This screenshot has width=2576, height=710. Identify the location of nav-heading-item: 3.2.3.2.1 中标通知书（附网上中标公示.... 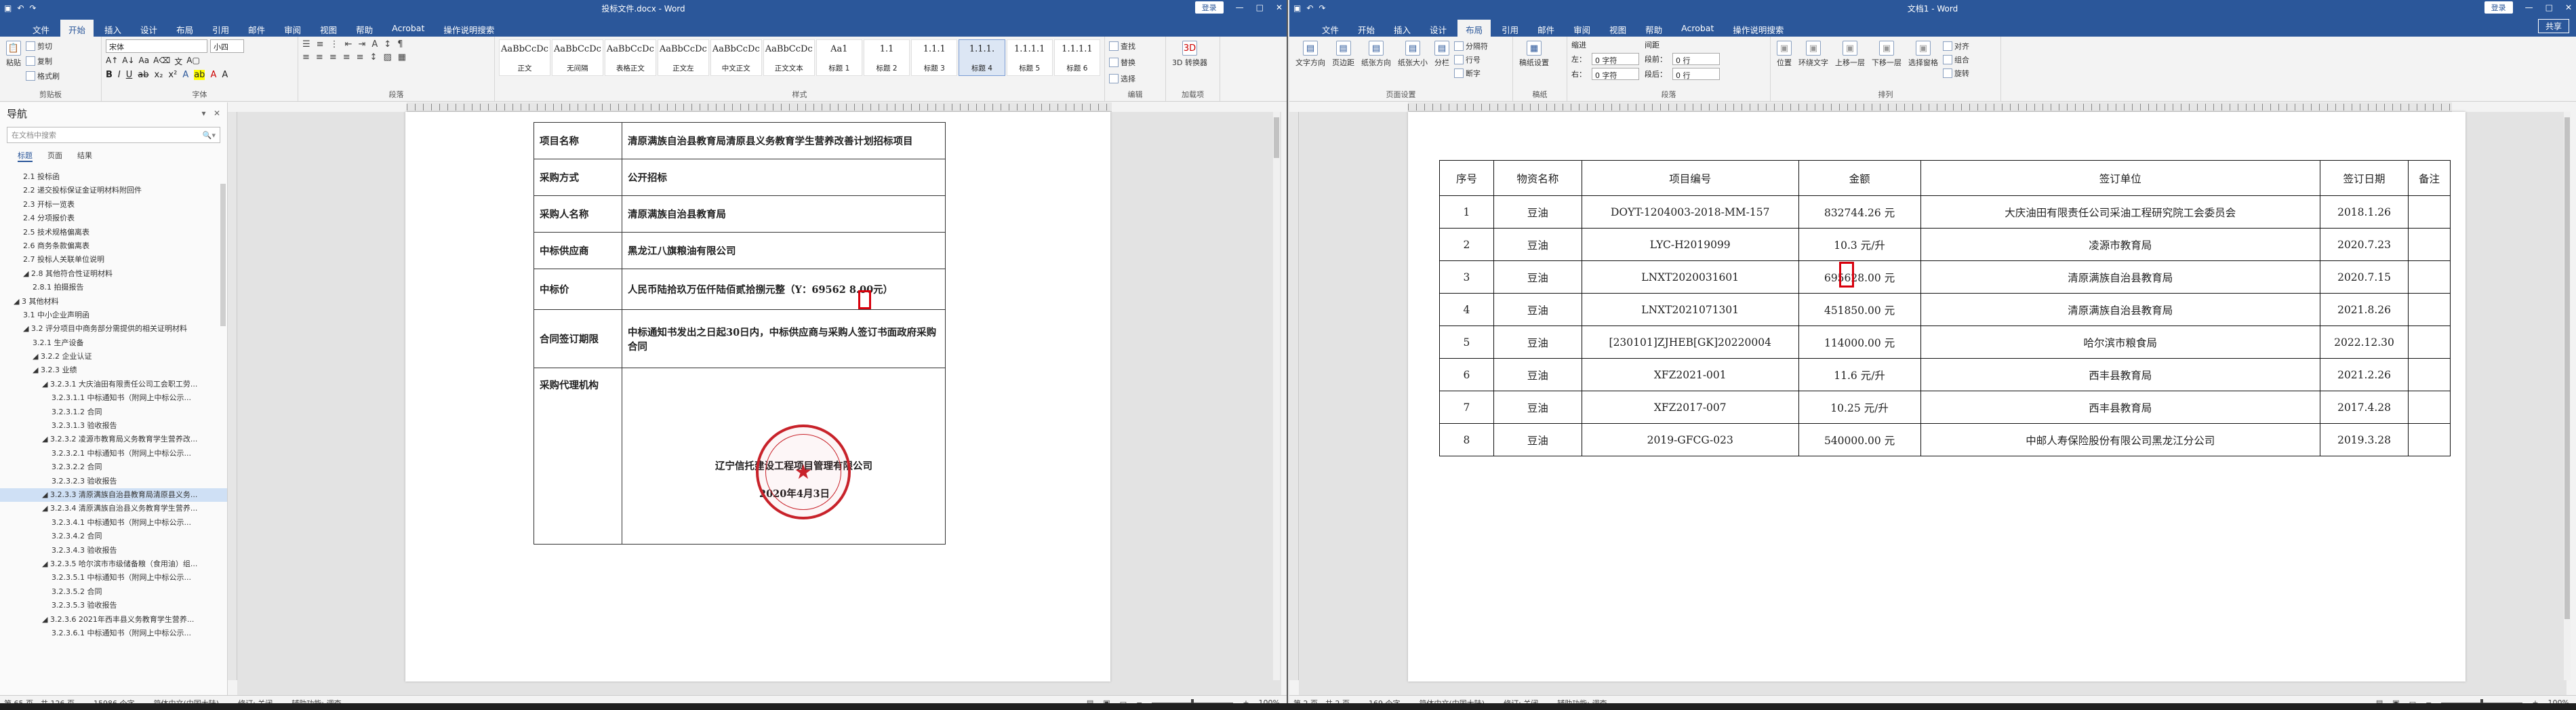
(113, 453).